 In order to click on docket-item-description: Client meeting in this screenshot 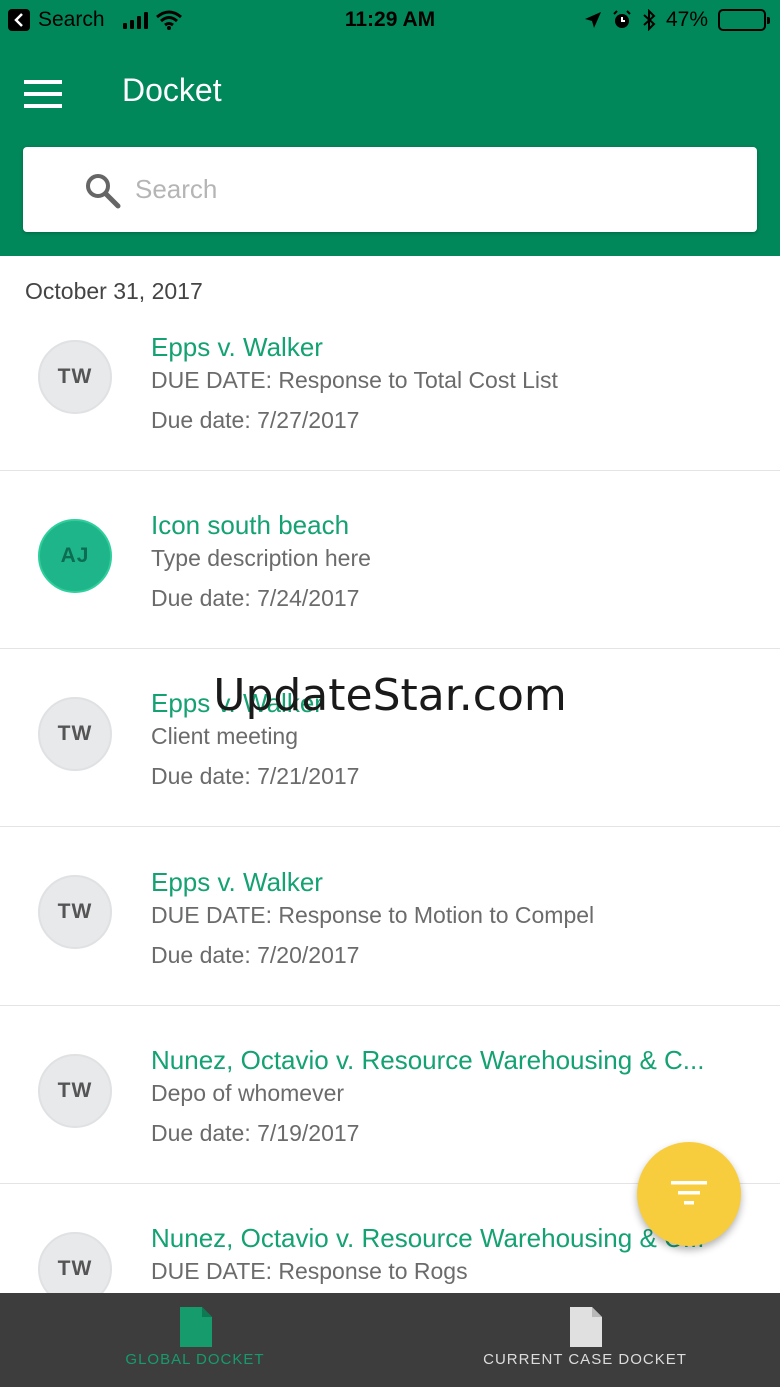, I will do `click(225, 736)`.